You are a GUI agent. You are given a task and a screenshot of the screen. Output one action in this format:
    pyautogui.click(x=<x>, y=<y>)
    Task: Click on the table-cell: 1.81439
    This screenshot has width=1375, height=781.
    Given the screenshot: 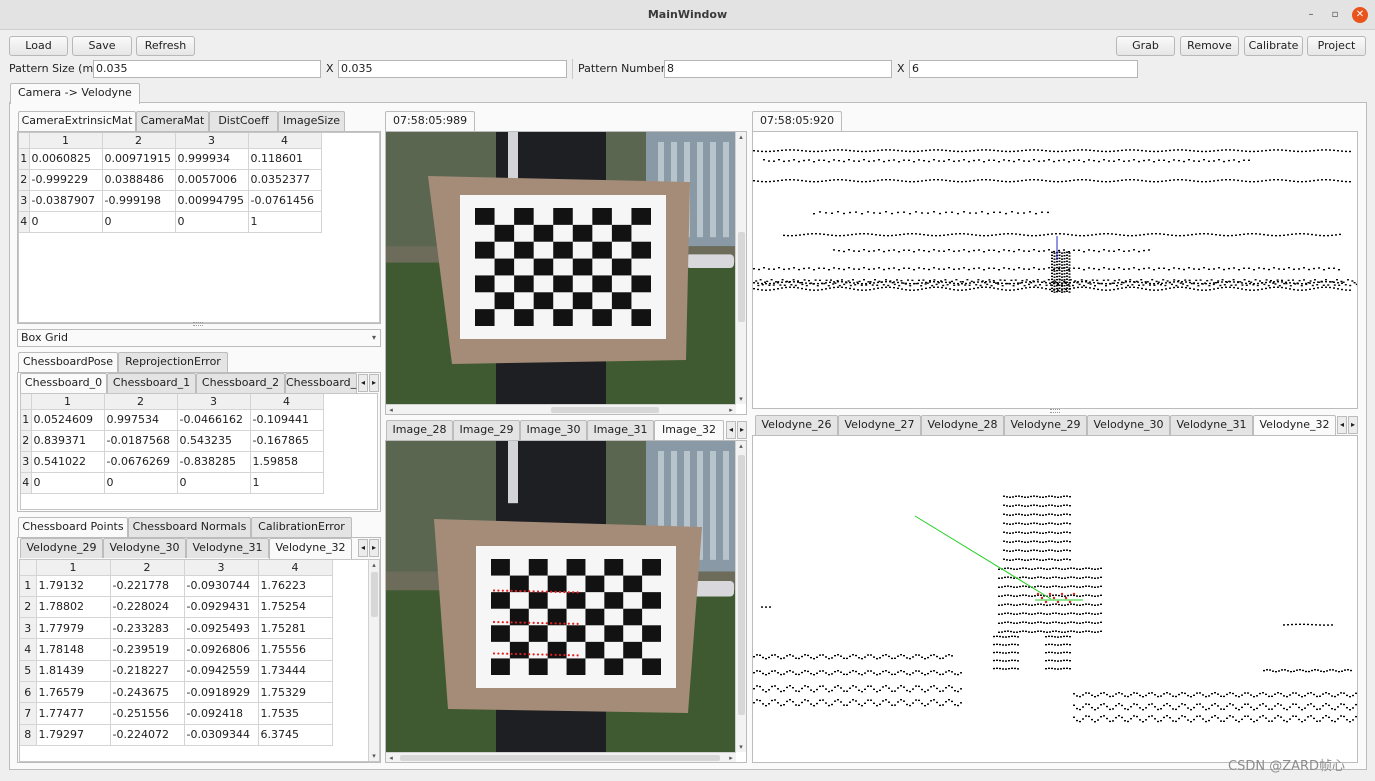 What is the action you would take?
    pyautogui.click(x=73, y=671)
    